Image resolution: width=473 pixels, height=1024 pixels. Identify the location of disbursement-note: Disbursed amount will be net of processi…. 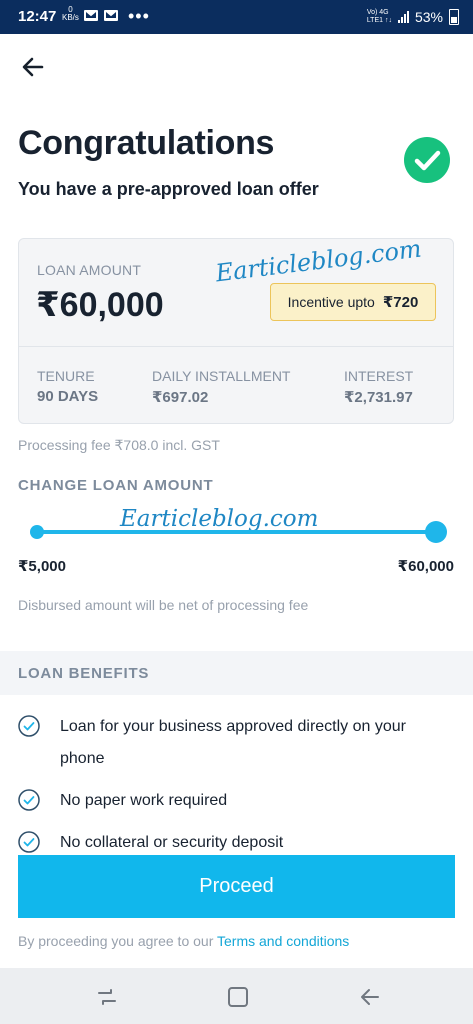
(163, 605).